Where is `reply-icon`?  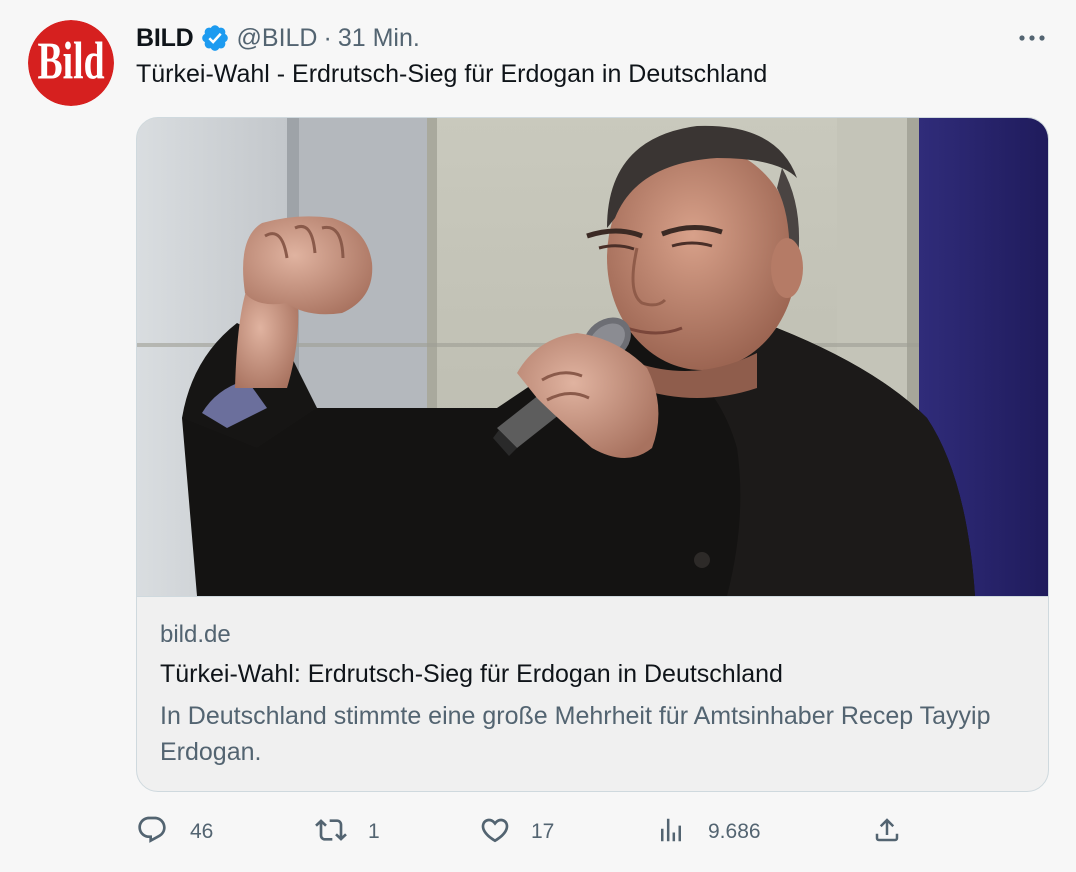 reply-icon is located at coordinates (152, 832).